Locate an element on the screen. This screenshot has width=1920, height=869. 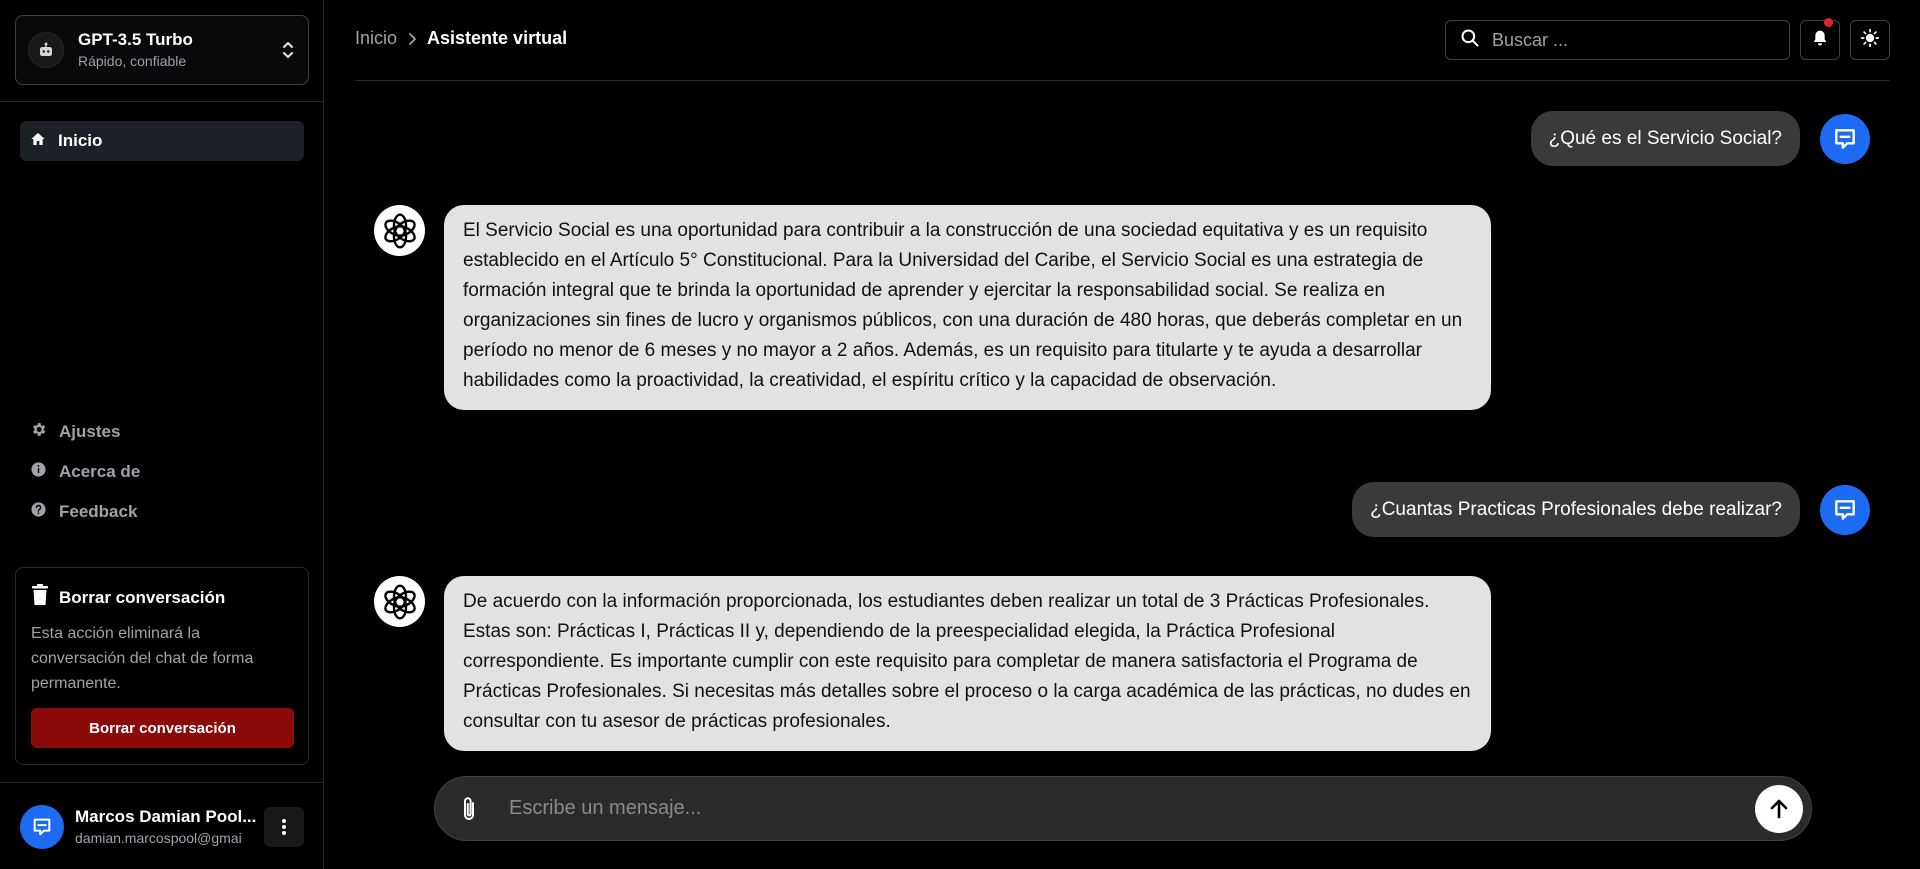
theme-toggle-button is located at coordinates (1870, 40).